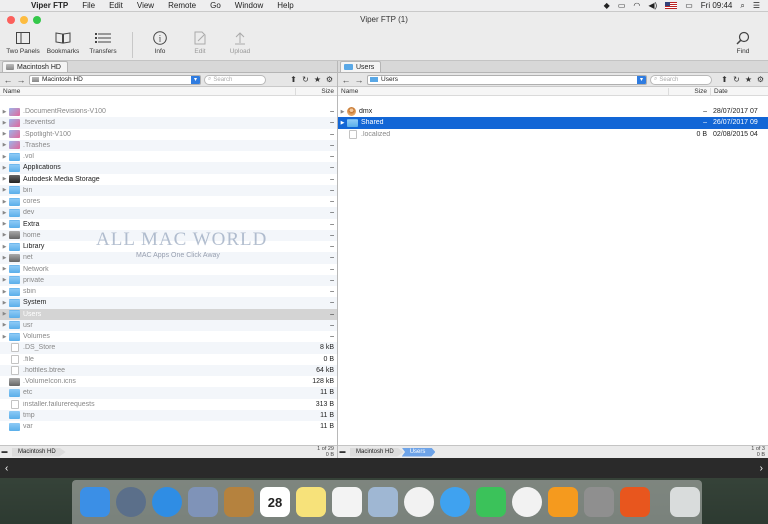 This screenshot has height=524, width=768. What do you see at coordinates (23, 42) in the screenshot?
I see `two-panels-button: Two Panels` at bounding box center [23, 42].